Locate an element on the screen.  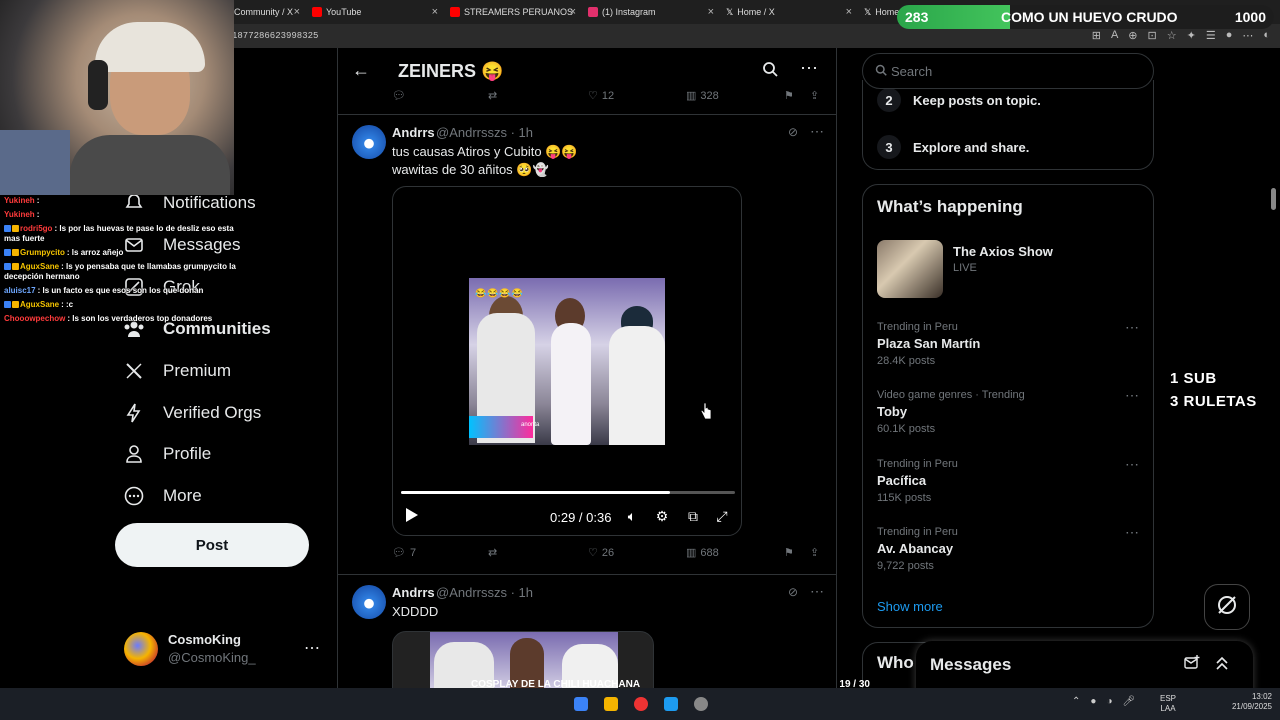
live-event: The Axios Show LIVE is located at coordinates (1012, 270).